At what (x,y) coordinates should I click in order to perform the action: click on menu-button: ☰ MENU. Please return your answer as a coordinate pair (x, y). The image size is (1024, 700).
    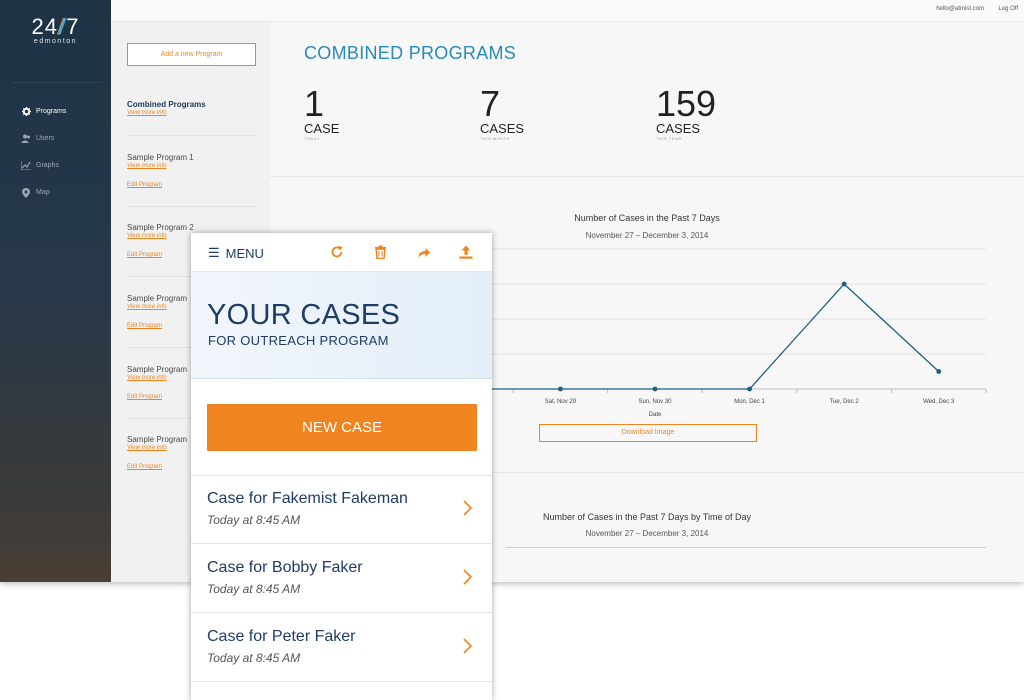
    Looking at the image, I should click on (236, 253).